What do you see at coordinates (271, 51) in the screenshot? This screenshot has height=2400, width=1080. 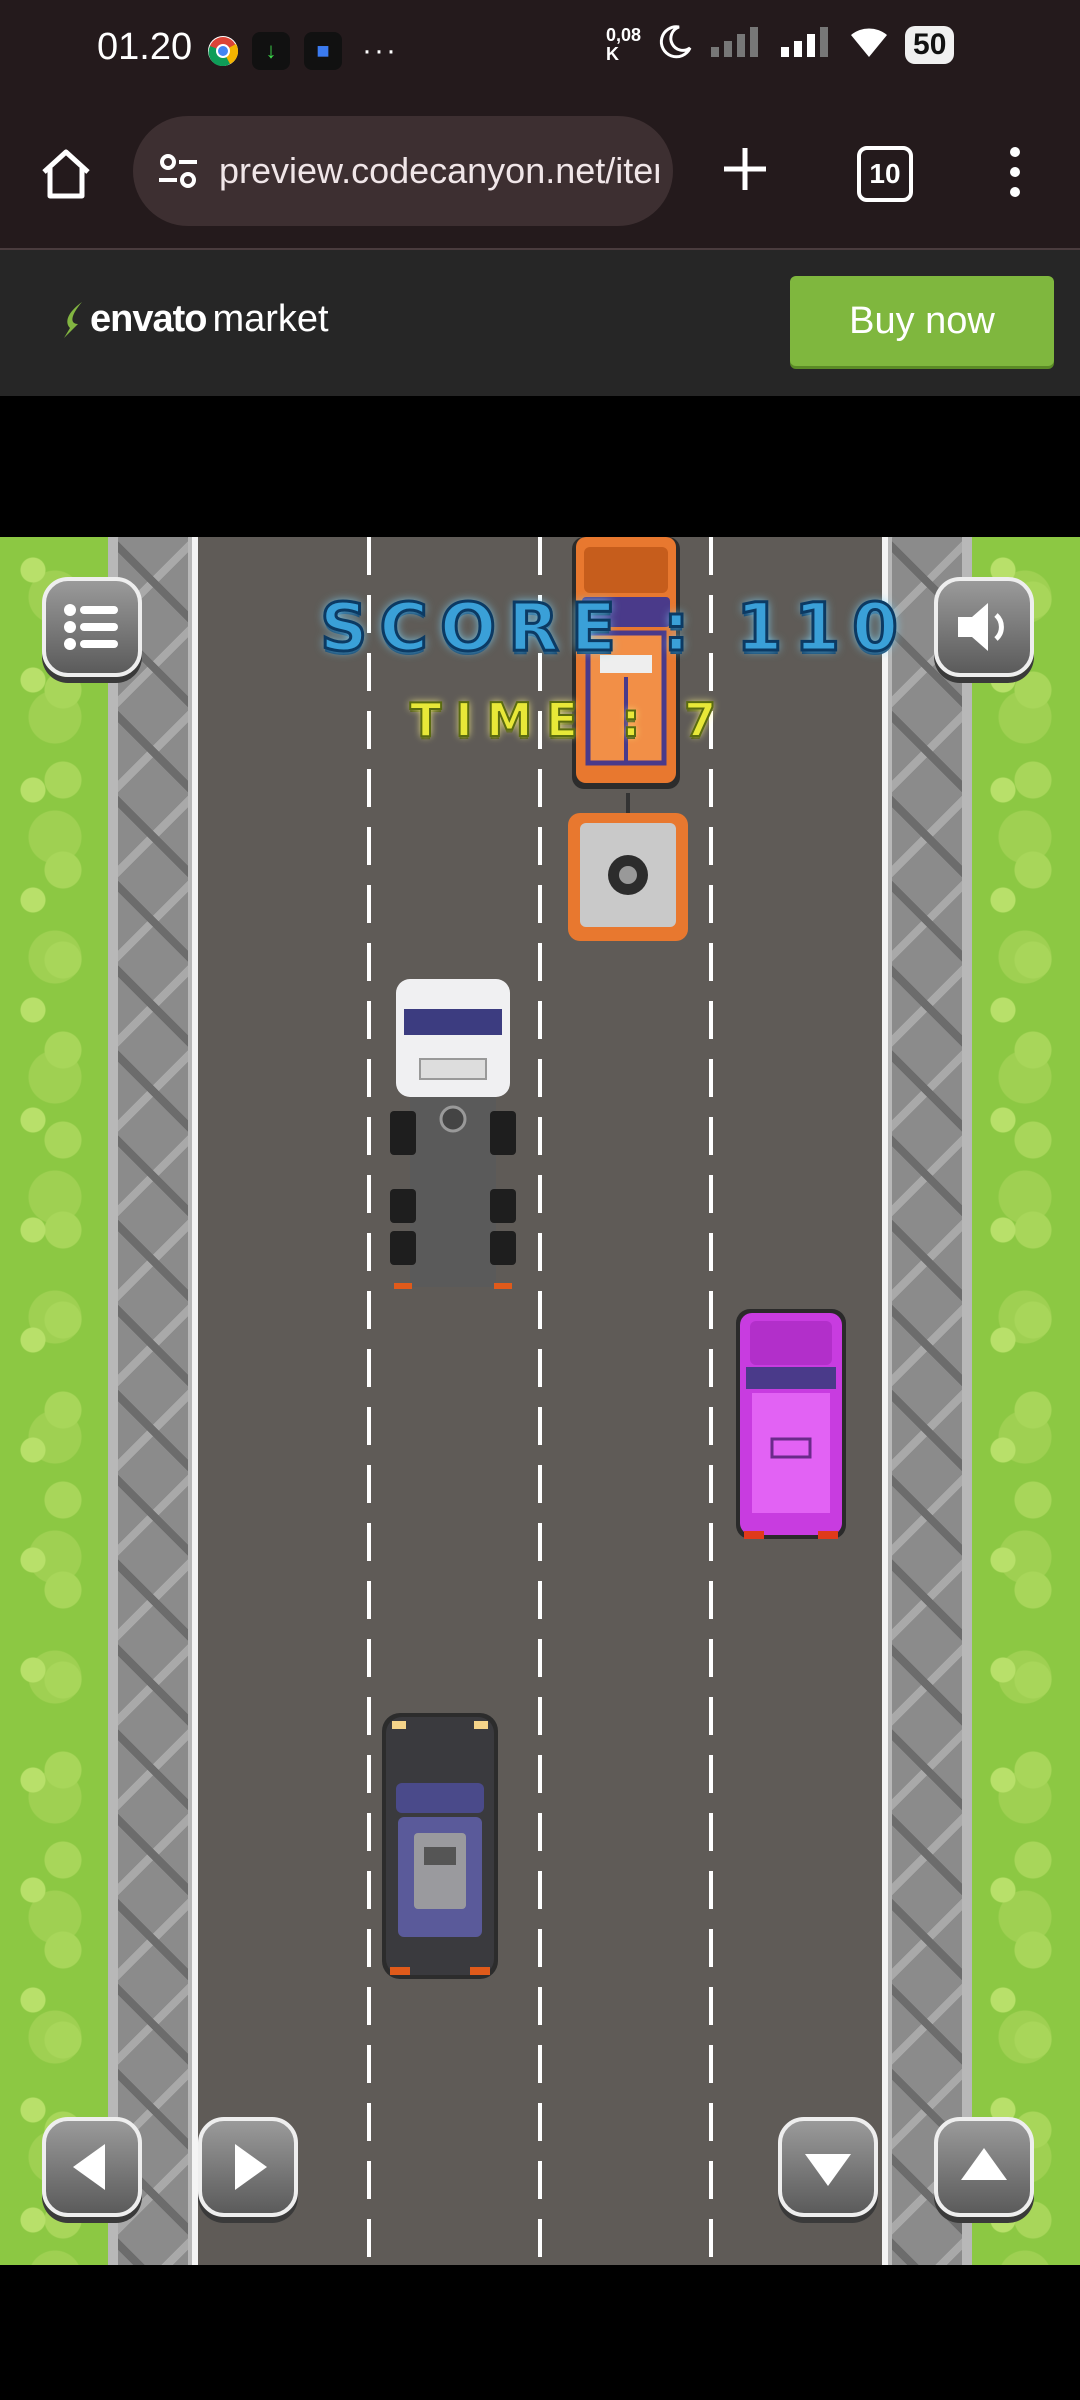 I see `download-icon: ↓` at bounding box center [271, 51].